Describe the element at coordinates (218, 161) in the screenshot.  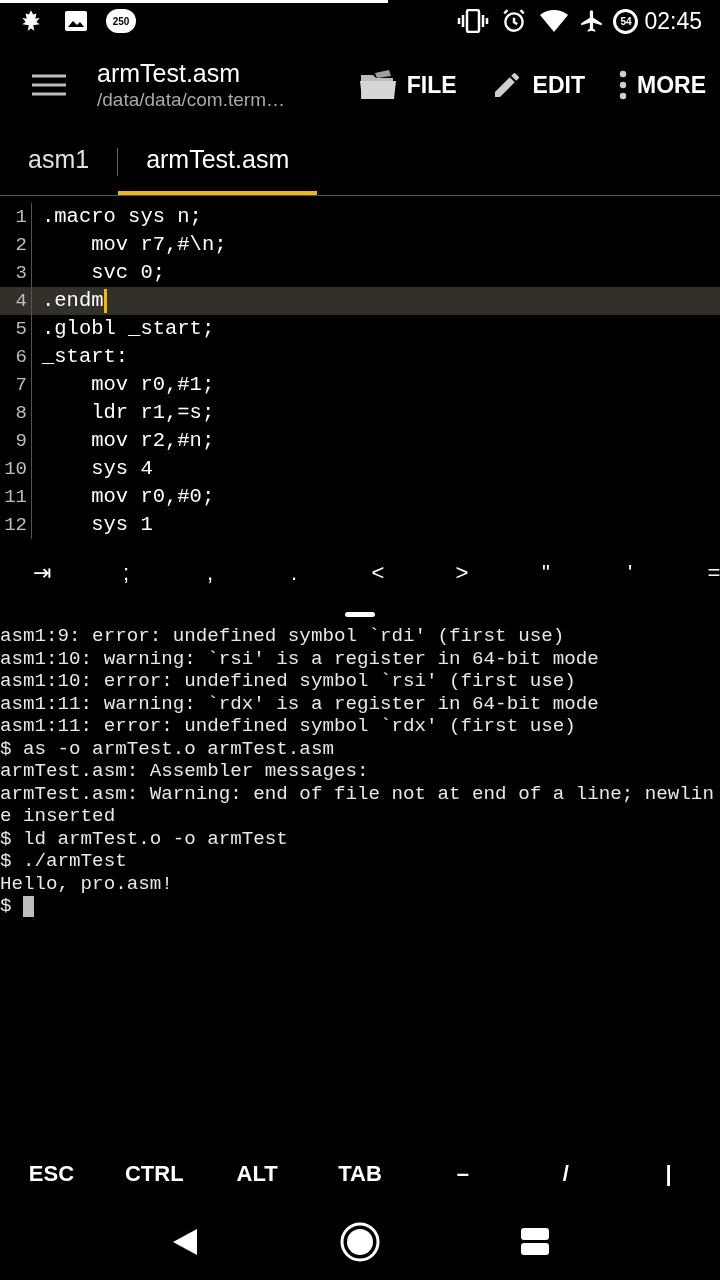
I see `file-tab: armTest.asm` at that location.